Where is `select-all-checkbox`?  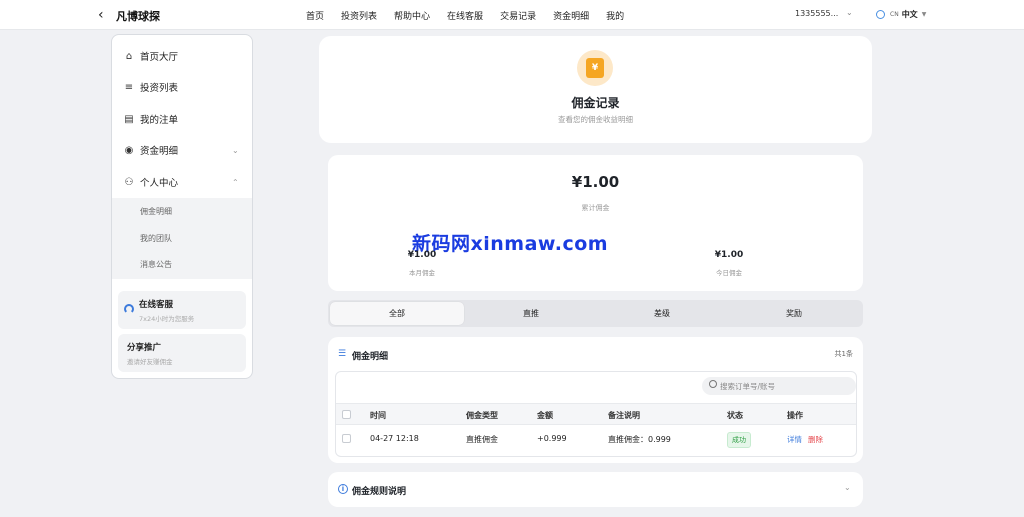
select-all-checkbox is located at coordinates (346, 414).